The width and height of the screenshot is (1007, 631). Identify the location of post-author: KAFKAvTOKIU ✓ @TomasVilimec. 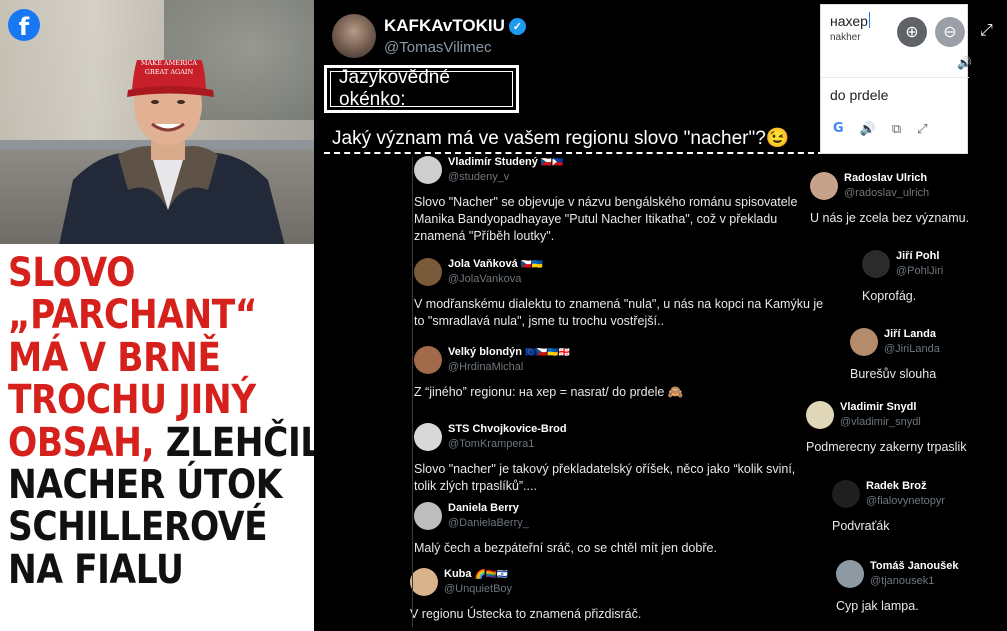
(429, 36).